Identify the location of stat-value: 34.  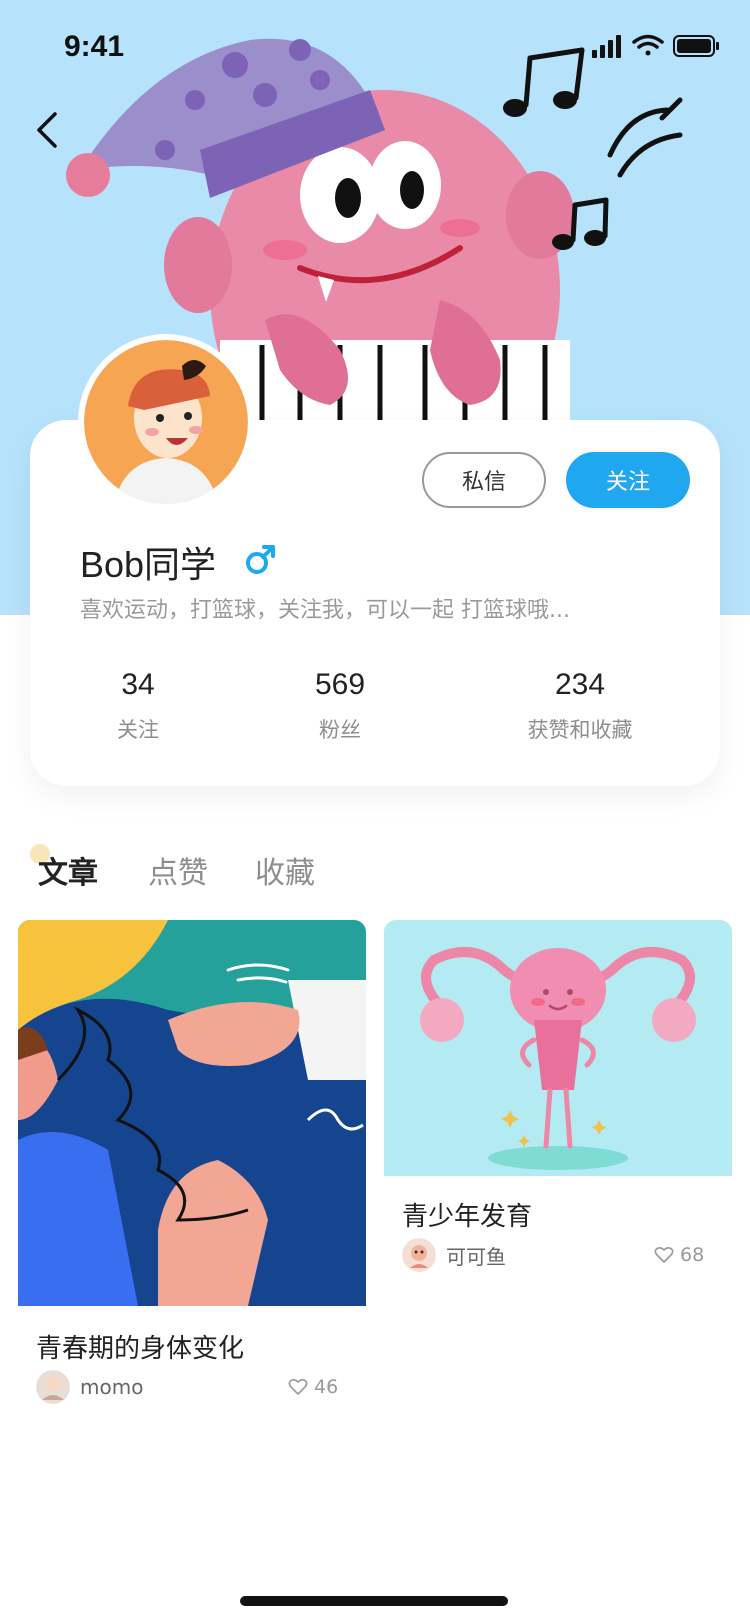
(138, 684).